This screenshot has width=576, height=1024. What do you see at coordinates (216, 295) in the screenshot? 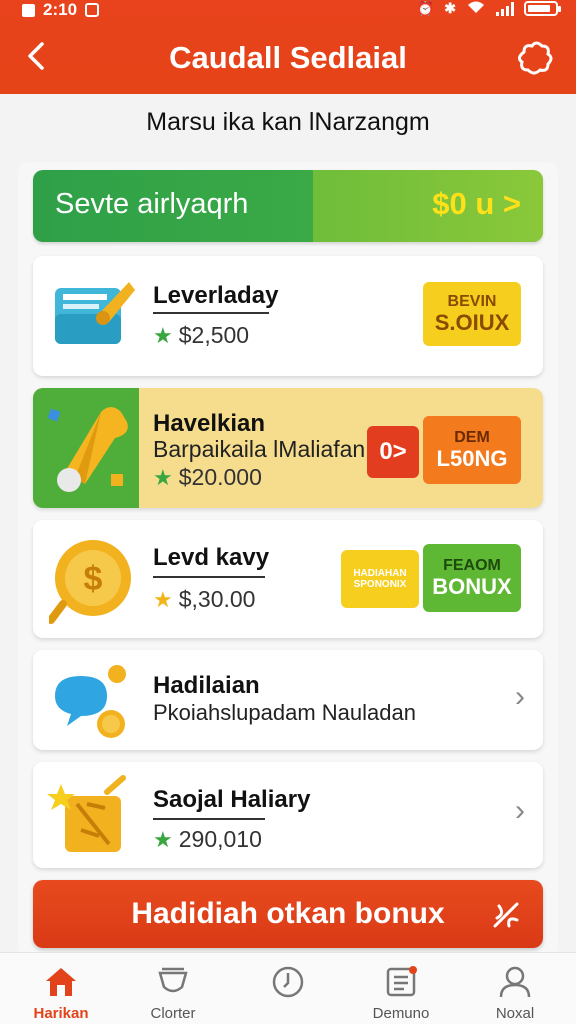
I see `card-title: Leverladay` at bounding box center [216, 295].